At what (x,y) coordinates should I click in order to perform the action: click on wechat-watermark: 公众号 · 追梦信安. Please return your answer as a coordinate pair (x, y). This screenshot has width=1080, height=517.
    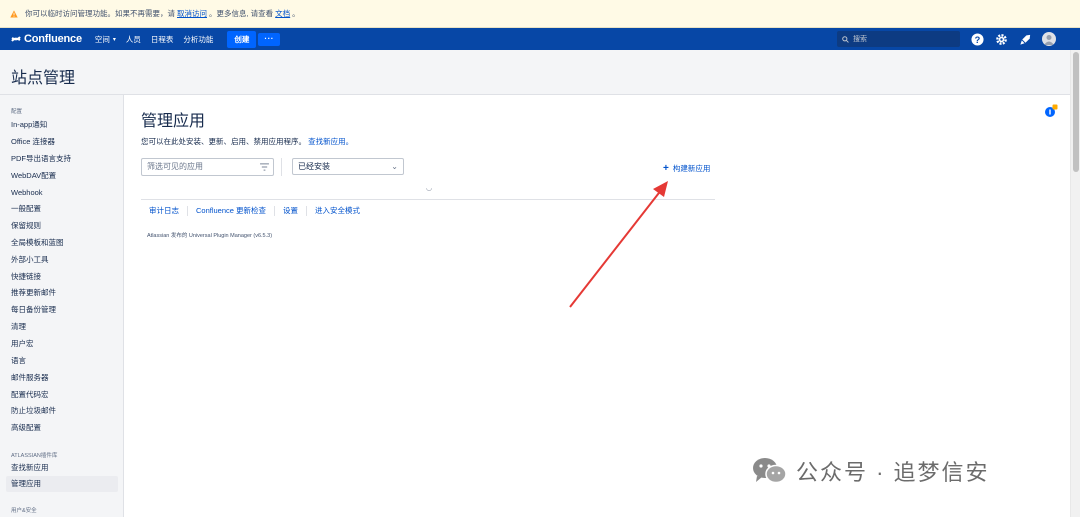
    Looking at the image, I should click on (871, 471).